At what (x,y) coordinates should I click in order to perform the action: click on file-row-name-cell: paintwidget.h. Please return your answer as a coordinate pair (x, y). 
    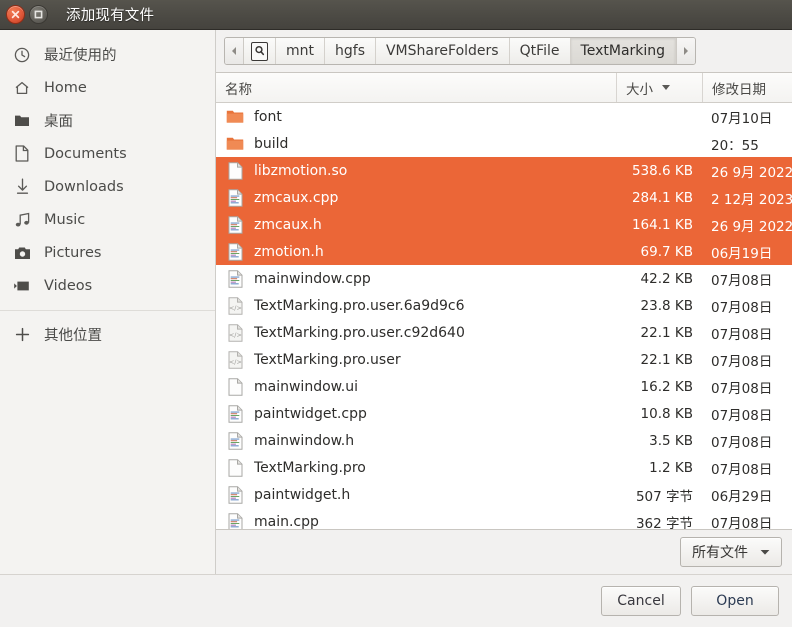
    Looking at the image, I should click on (416, 495).